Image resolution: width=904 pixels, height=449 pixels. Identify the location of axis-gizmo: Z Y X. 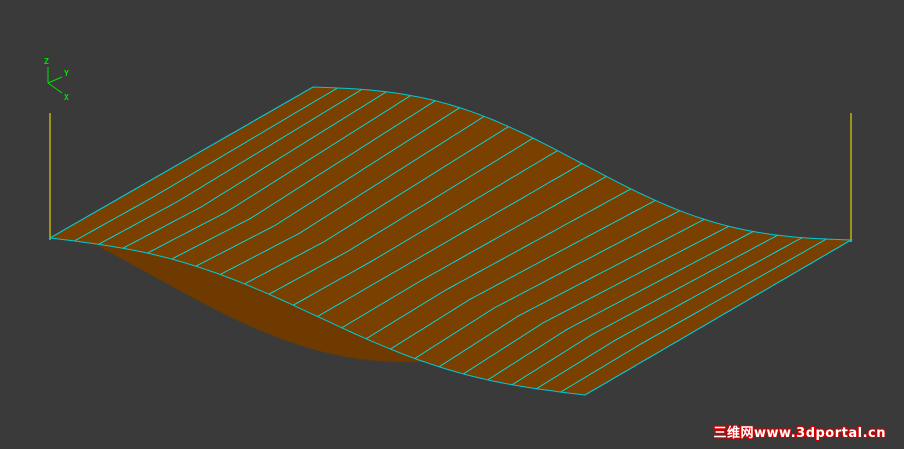
(58, 80).